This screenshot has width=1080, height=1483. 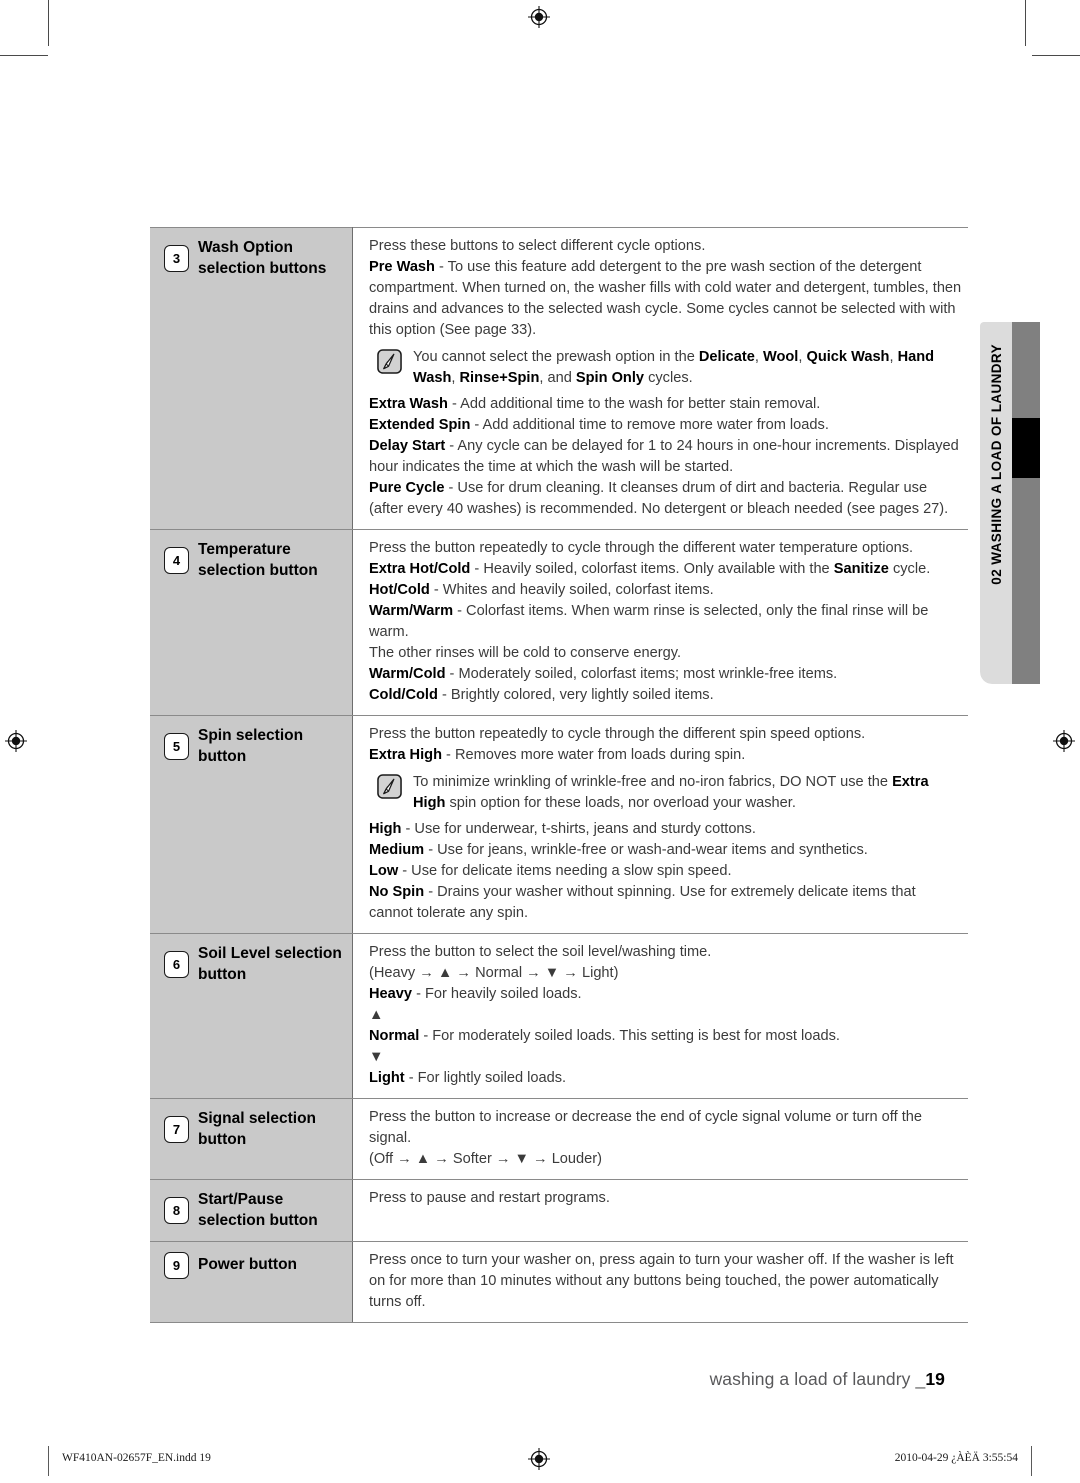 I want to click on label-cell: 6 Soil Level selection button, so click(x=251, y=1016).